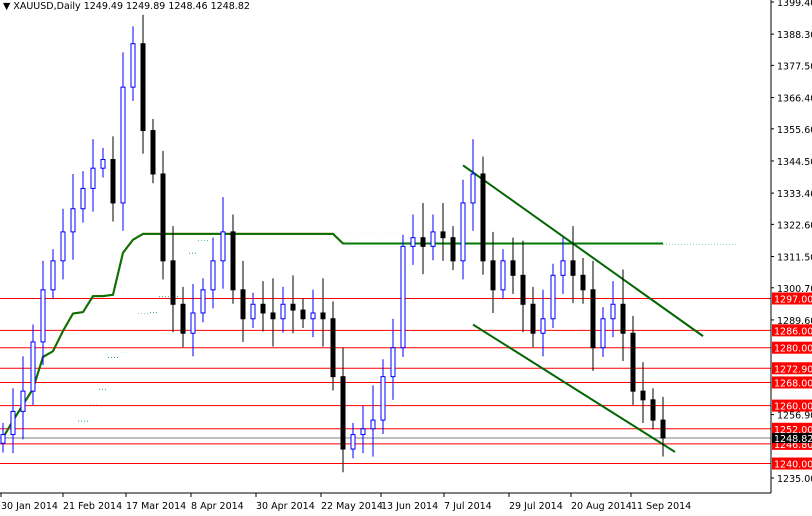 Image resolution: width=812 pixels, height=516 pixels. I want to click on y-tick-label: 1377.50, so click(794, 66).